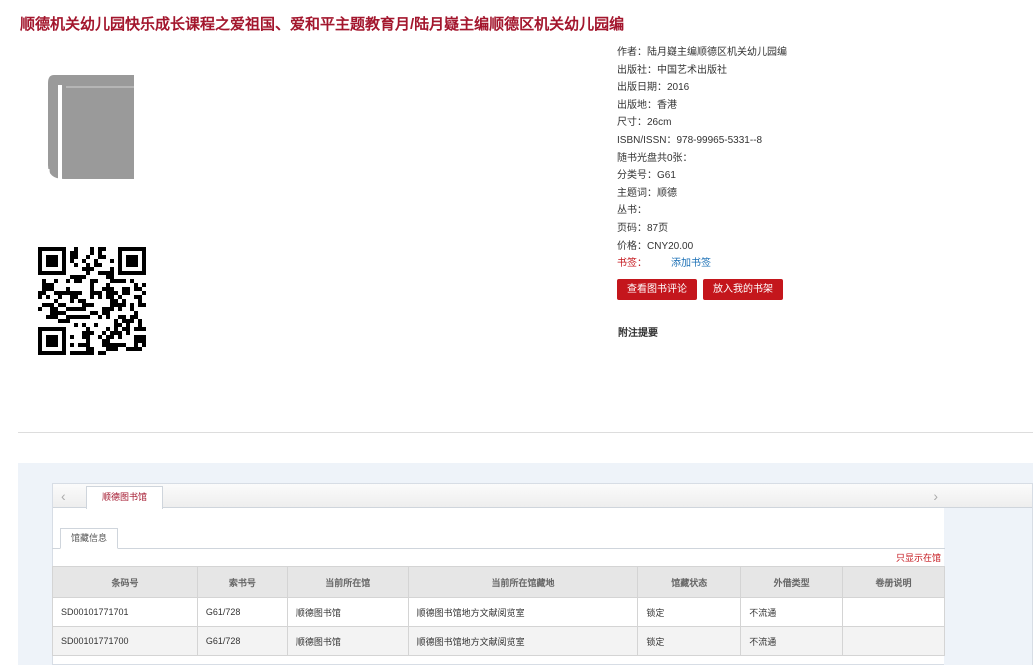 This screenshot has width=1033, height=665. I want to click on book-icon, so click(90, 130).